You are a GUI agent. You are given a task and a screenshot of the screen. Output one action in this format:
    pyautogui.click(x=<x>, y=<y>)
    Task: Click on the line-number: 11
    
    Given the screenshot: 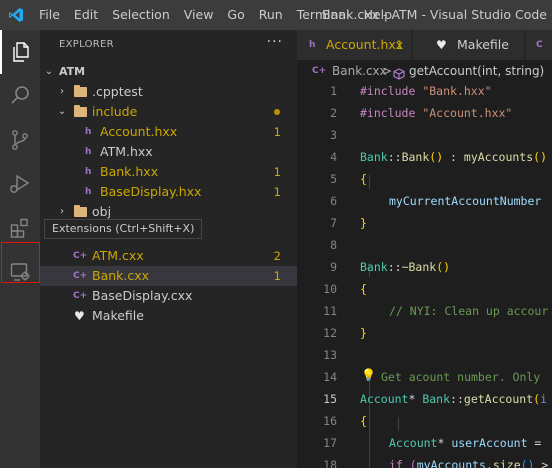 What is the action you would take?
    pyautogui.click(x=330, y=311)
    